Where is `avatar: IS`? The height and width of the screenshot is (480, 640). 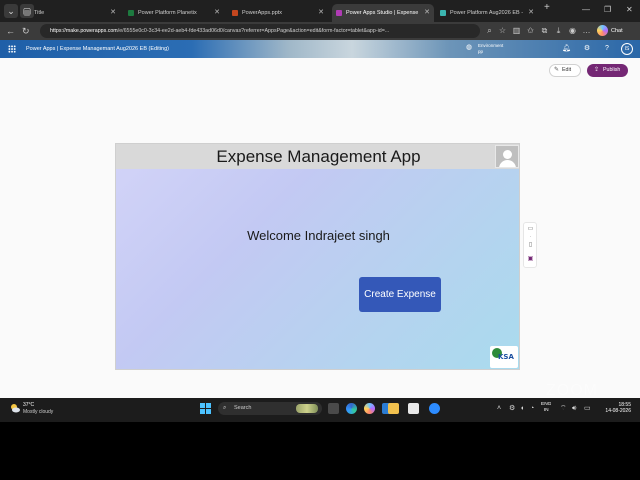
avatar: IS is located at coordinates (627, 49).